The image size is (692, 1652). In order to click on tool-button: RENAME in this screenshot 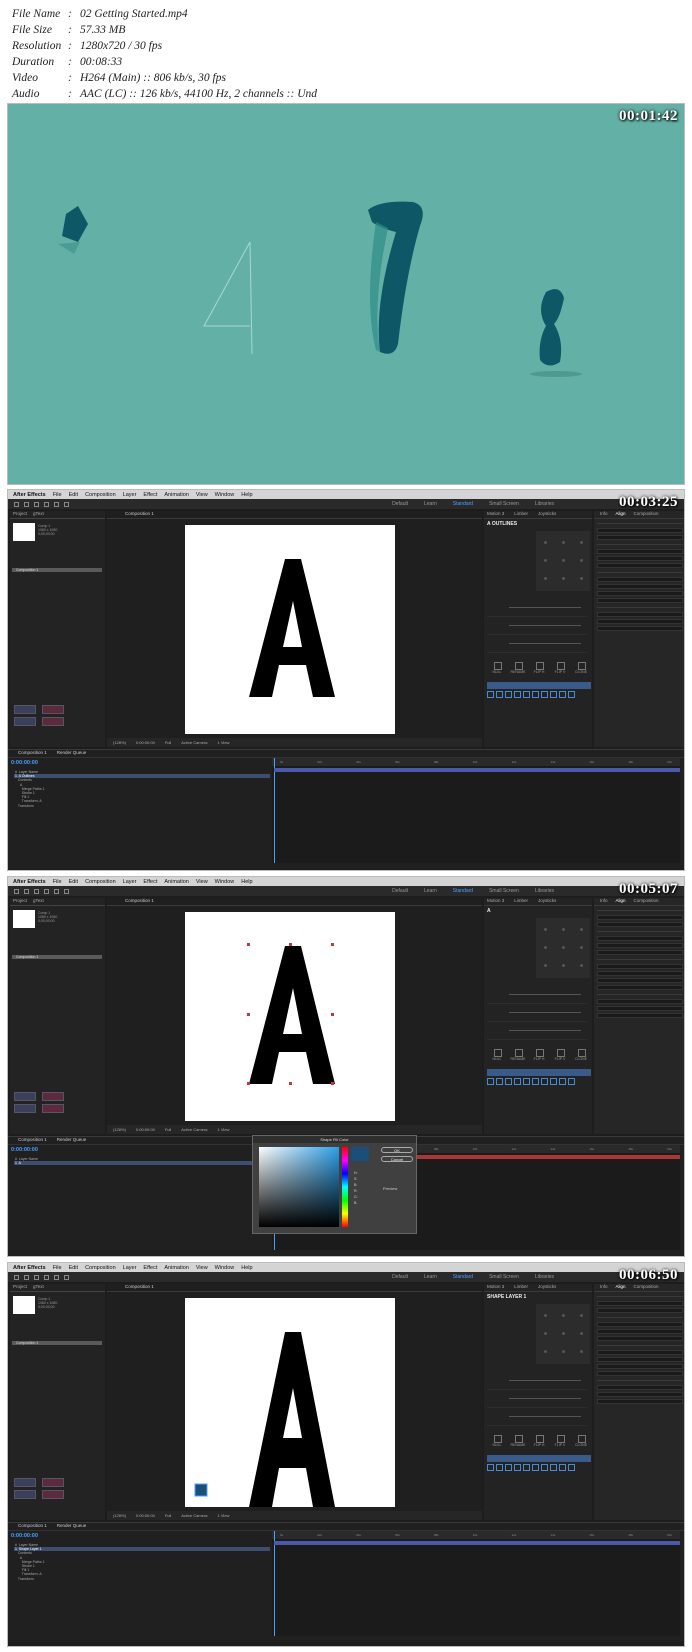, I will do `click(518, 1440)`.